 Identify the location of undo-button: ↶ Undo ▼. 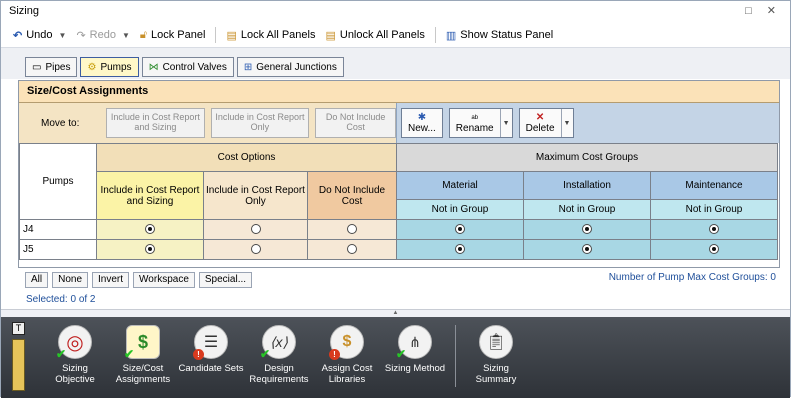
(39, 35).